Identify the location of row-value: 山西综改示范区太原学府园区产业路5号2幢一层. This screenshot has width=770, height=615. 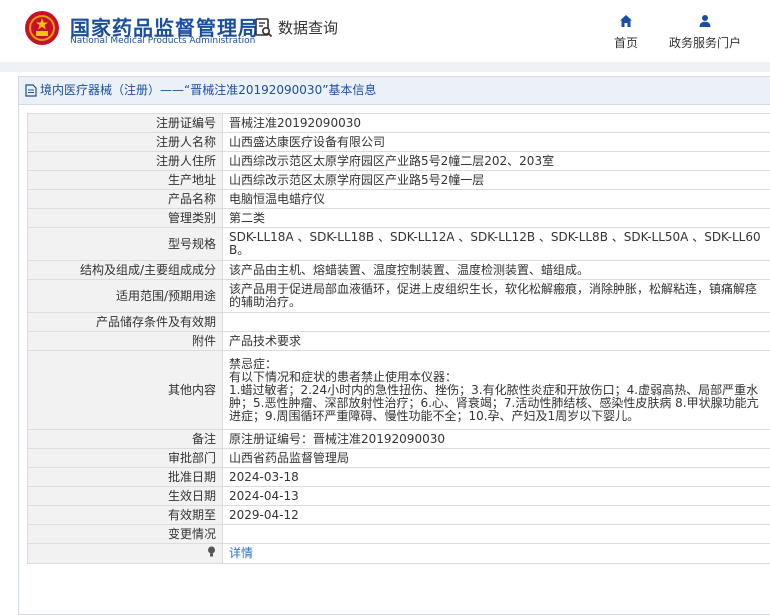
(496, 180).